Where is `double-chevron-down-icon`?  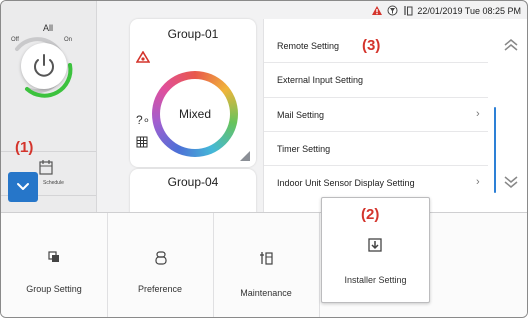
double-chevron-down-icon is located at coordinates (511, 182).